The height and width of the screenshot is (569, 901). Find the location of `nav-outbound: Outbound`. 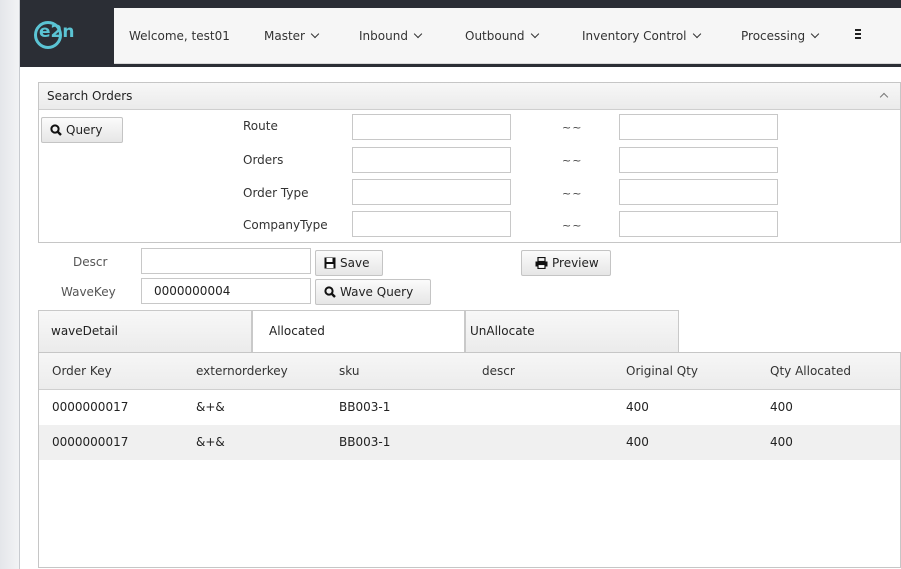

nav-outbound: Outbound is located at coordinates (502, 36).